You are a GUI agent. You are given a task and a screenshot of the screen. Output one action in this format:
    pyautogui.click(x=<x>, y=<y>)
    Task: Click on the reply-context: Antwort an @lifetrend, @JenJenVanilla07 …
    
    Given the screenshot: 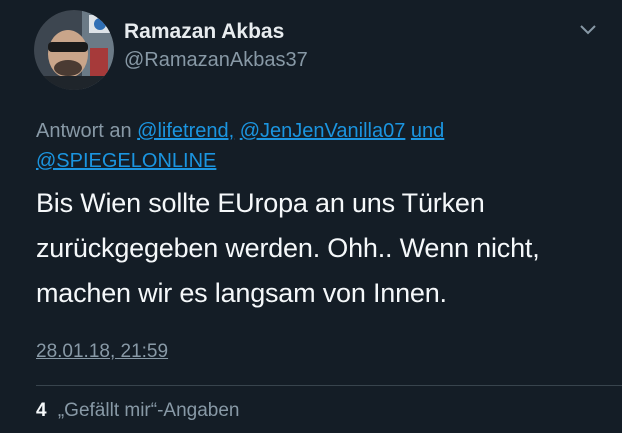 What is the action you would take?
    pyautogui.click(x=316, y=146)
    